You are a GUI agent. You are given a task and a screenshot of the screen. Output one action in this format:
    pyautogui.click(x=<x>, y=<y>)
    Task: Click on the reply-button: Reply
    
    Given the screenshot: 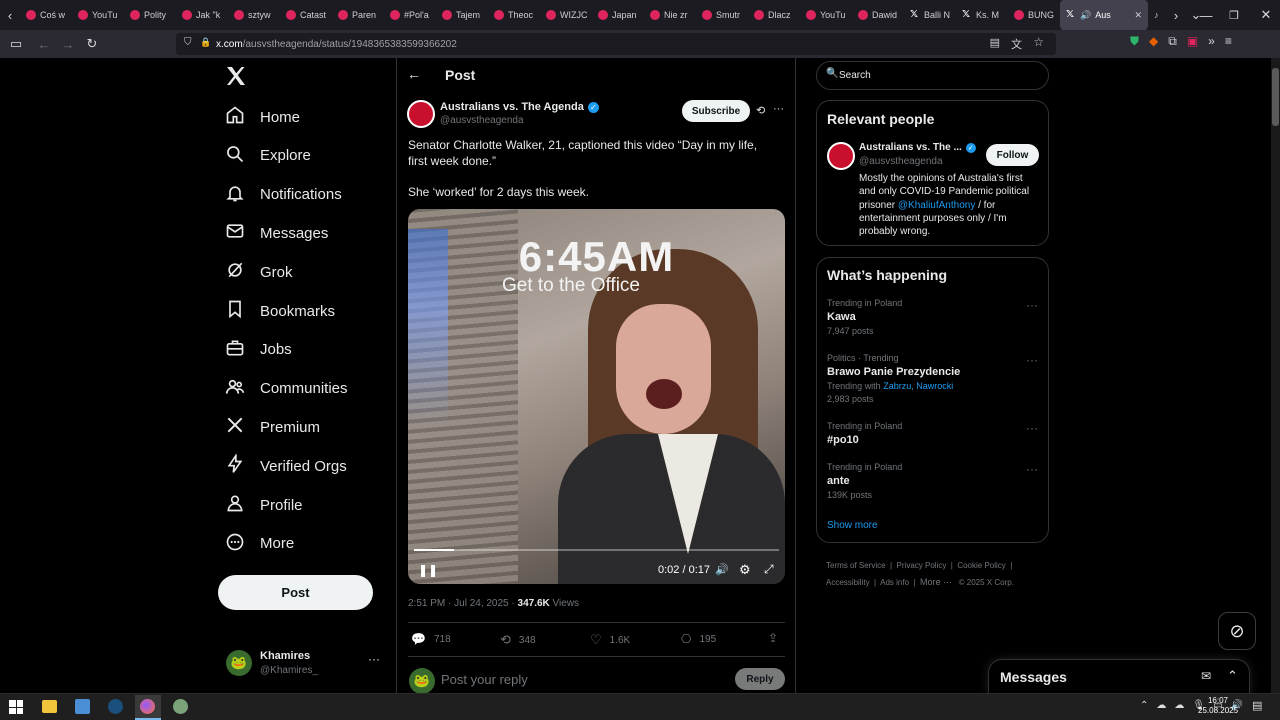 What is the action you would take?
    pyautogui.click(x=760, y=679)
    